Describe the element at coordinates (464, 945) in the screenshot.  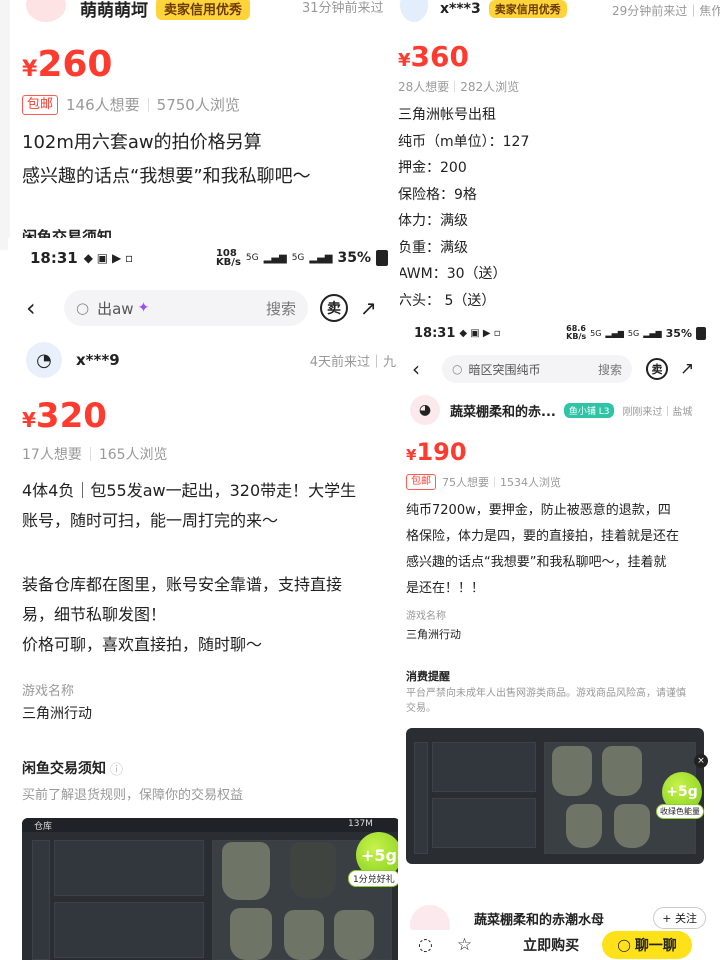
I see `favorite-star-icon: ☆` at that location.